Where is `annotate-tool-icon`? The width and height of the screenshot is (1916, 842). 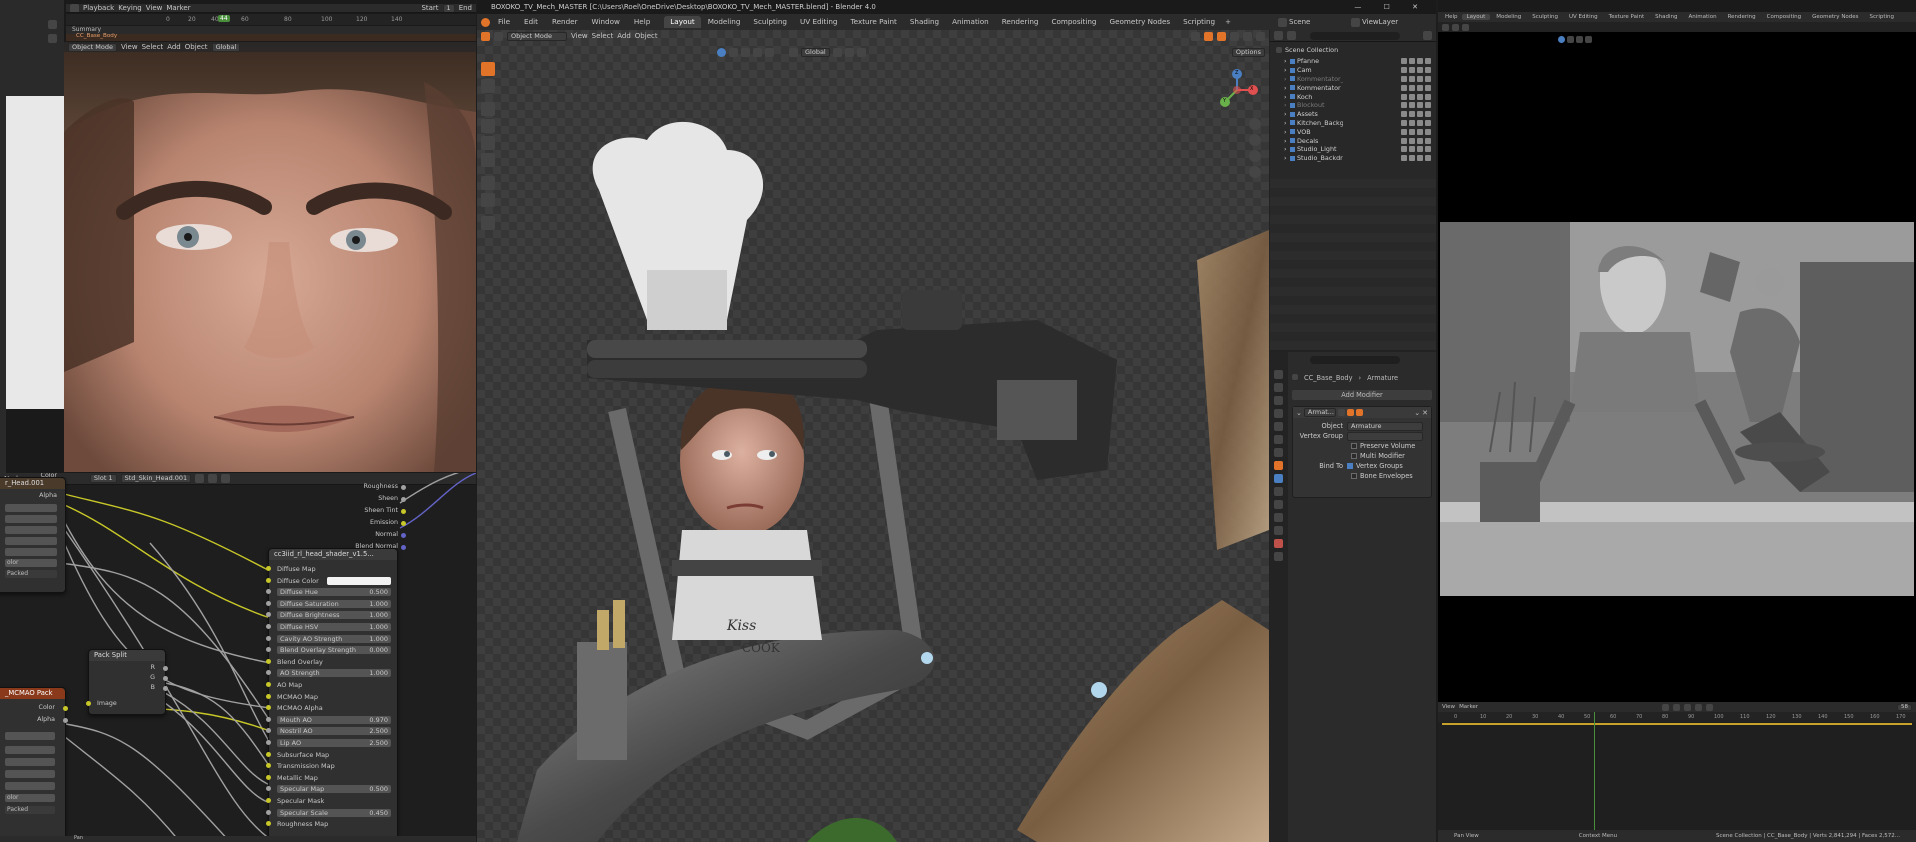 annotate-tool-icon is located at coordinates (488, 183).